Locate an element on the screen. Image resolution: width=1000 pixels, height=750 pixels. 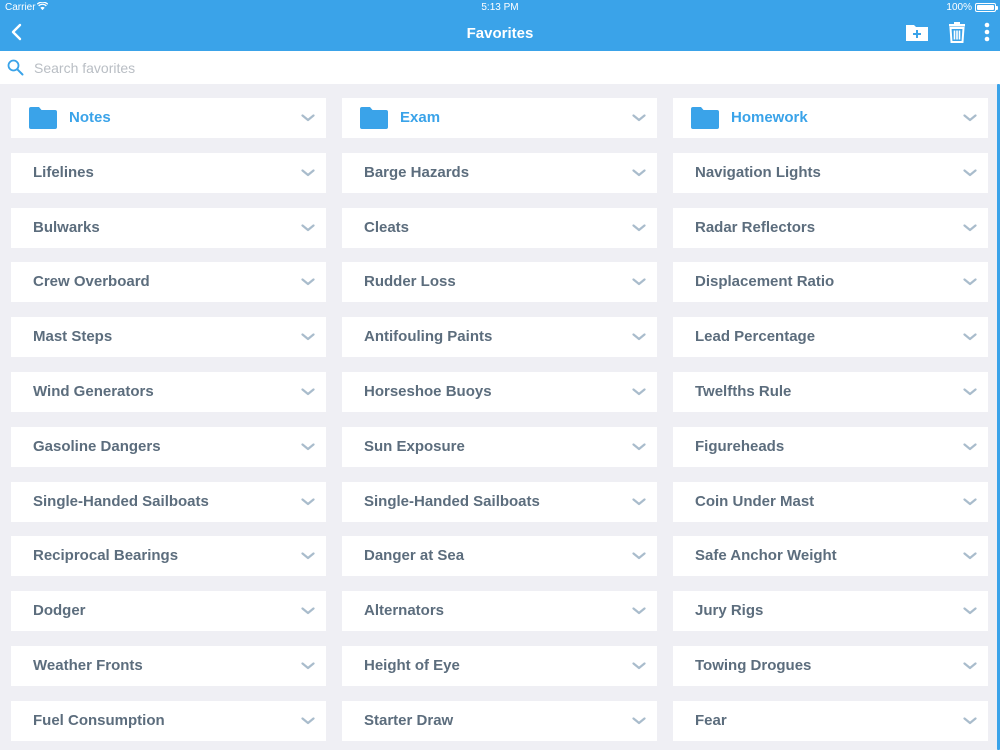
battery-percent: 100% is located at coordinates (959, 7).